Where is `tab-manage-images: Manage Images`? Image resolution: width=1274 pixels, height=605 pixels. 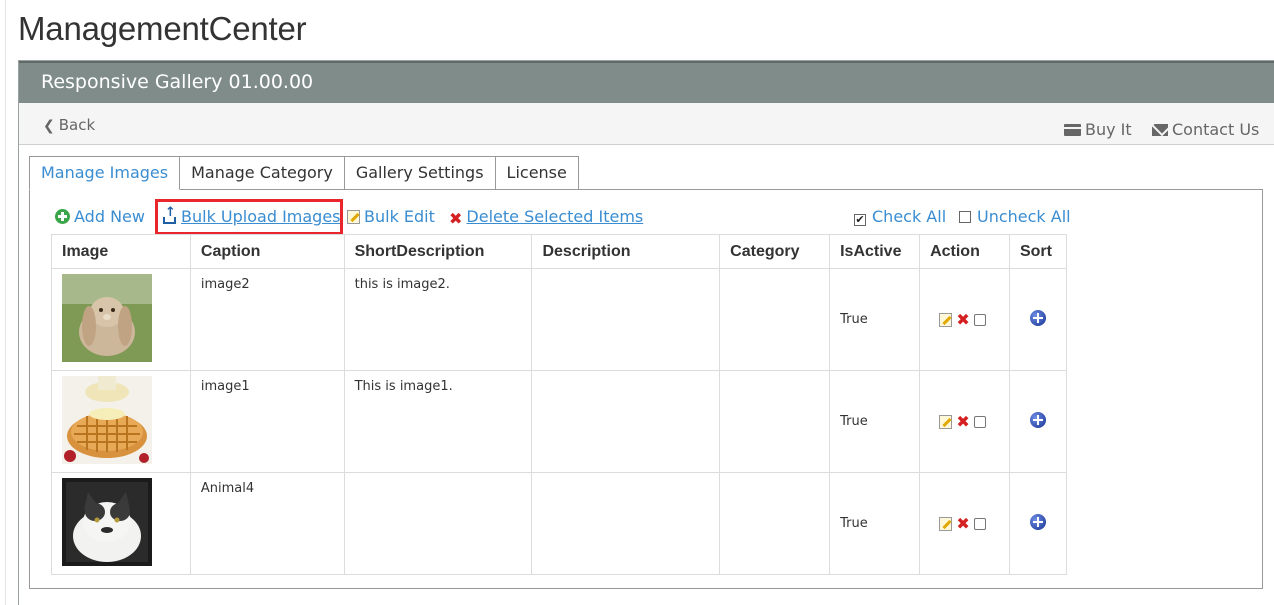 tab-manage-images: Manage Images is located at coordinates (105, 173).